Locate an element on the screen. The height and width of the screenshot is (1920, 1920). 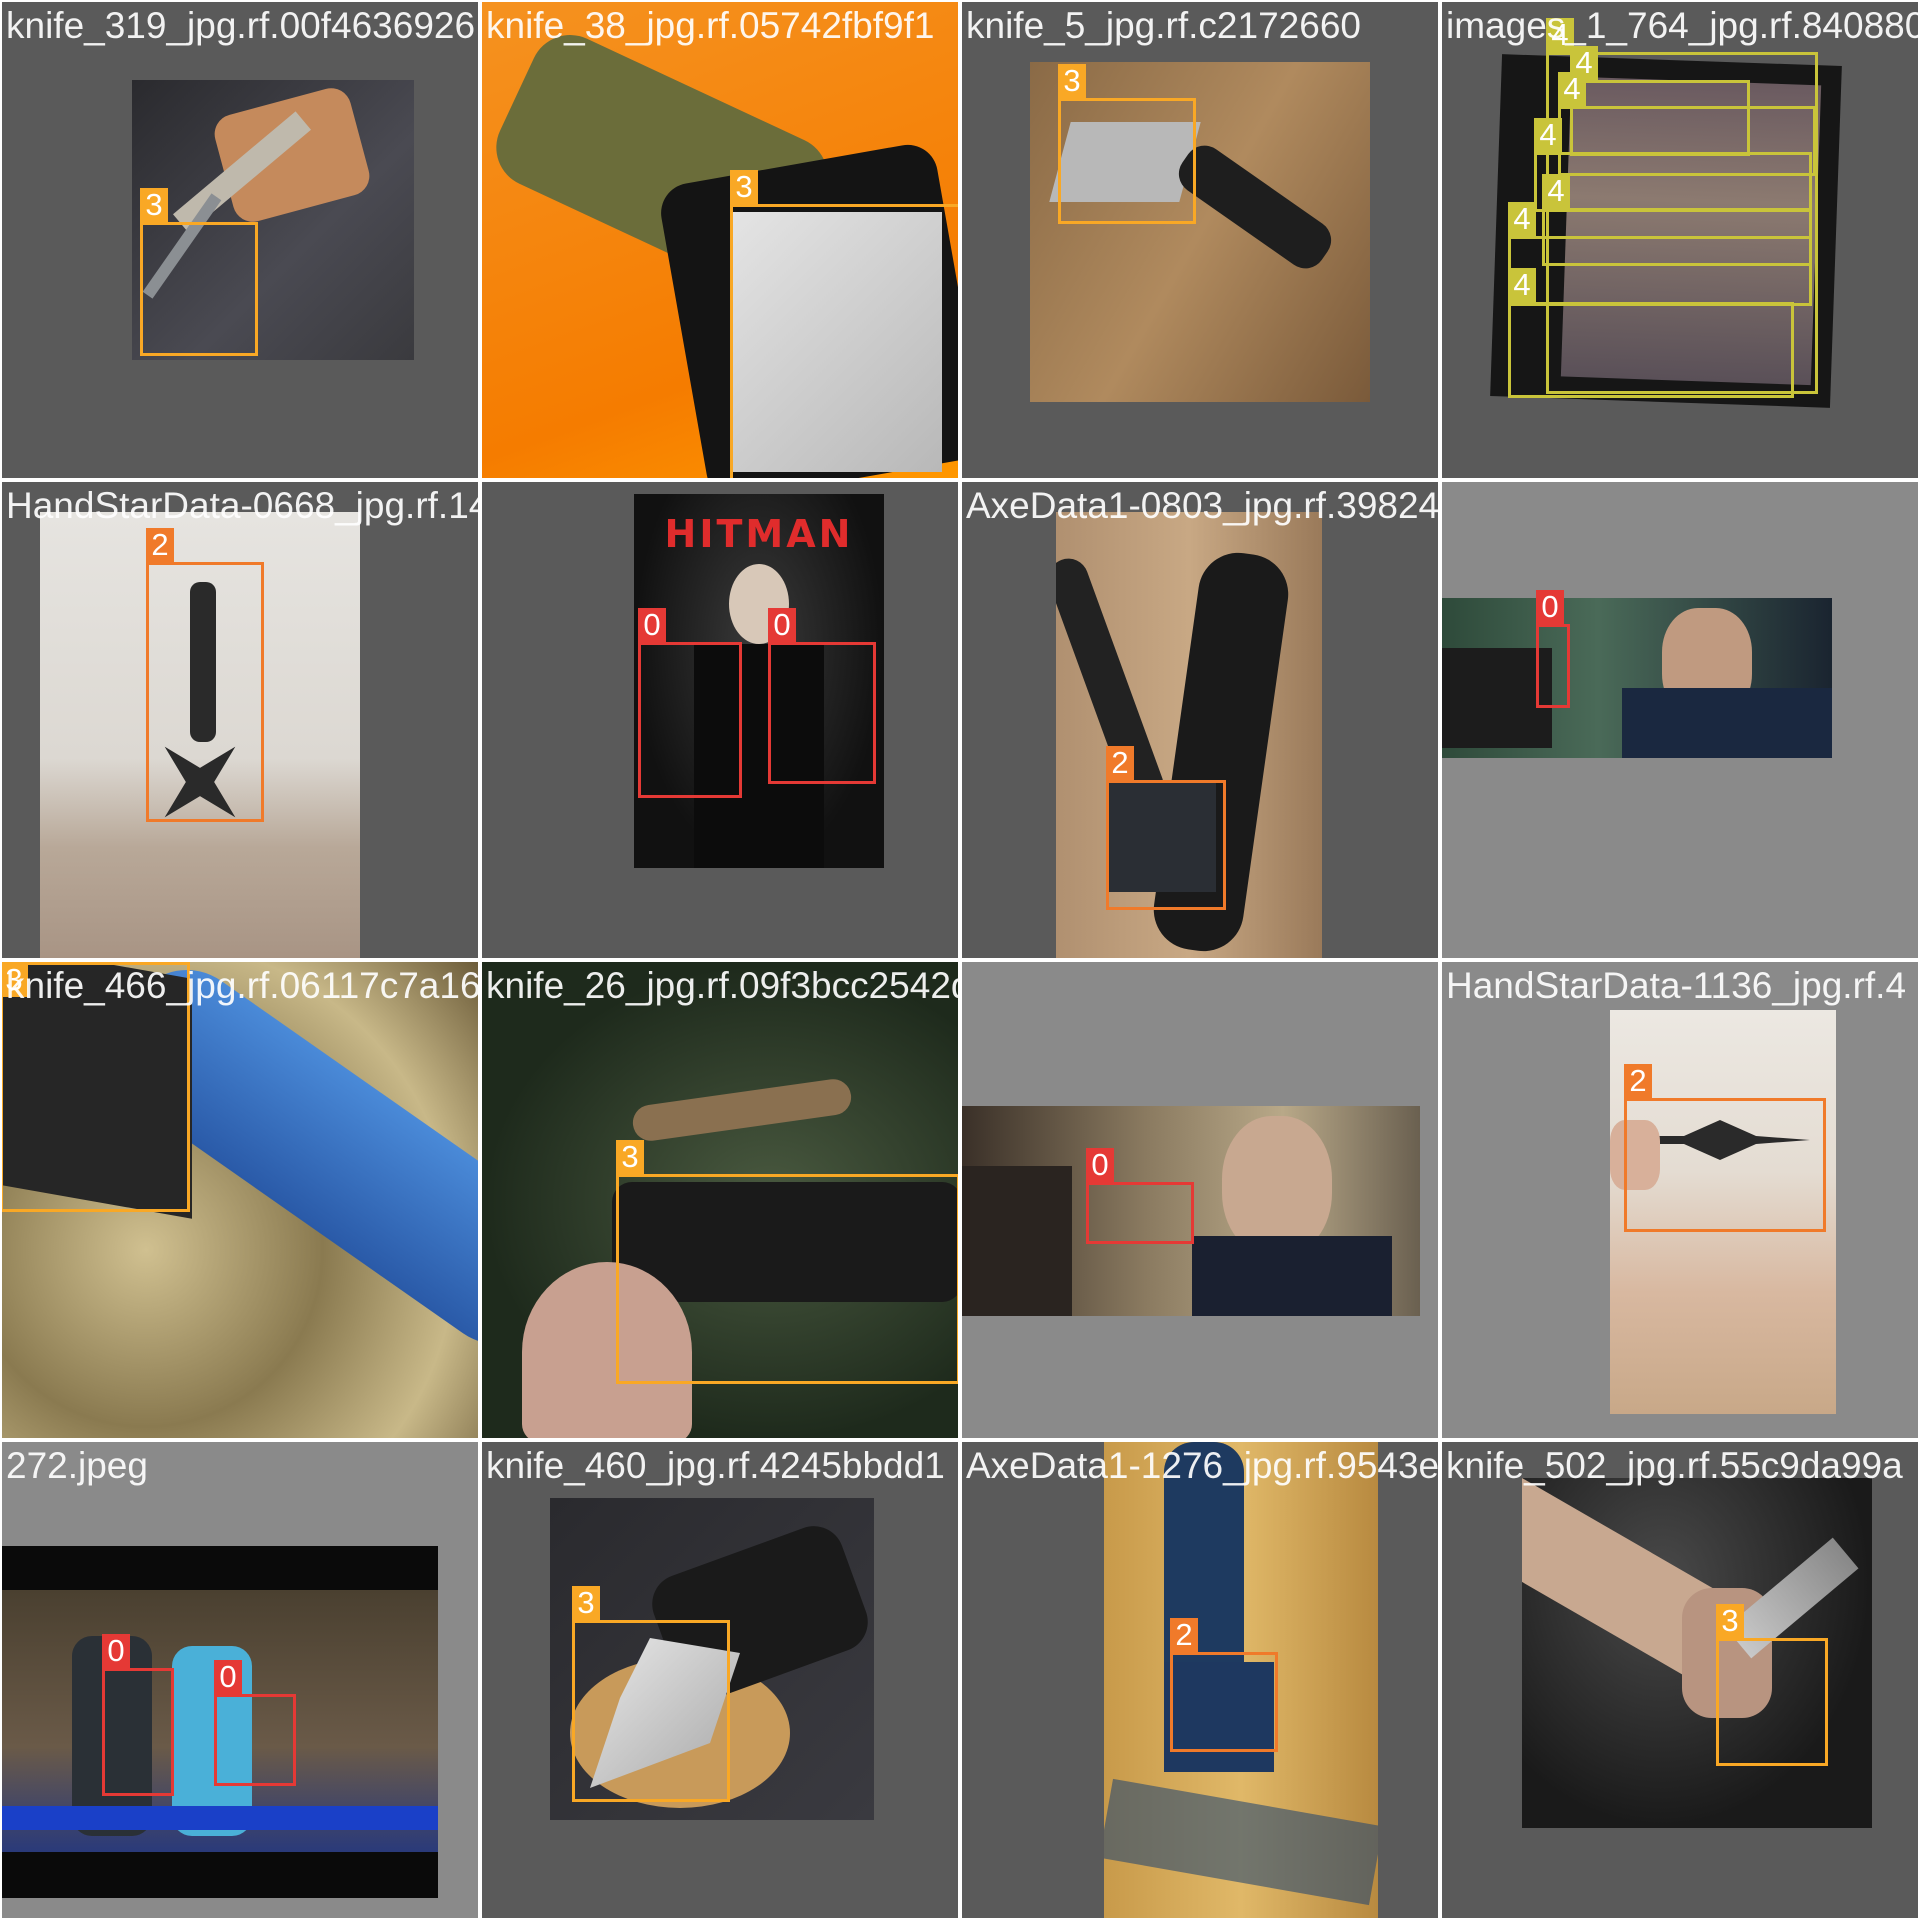
tile-13: 3 knife_460_jpg.rf.4245bbdd1 is located at coordinates (720, 1680).